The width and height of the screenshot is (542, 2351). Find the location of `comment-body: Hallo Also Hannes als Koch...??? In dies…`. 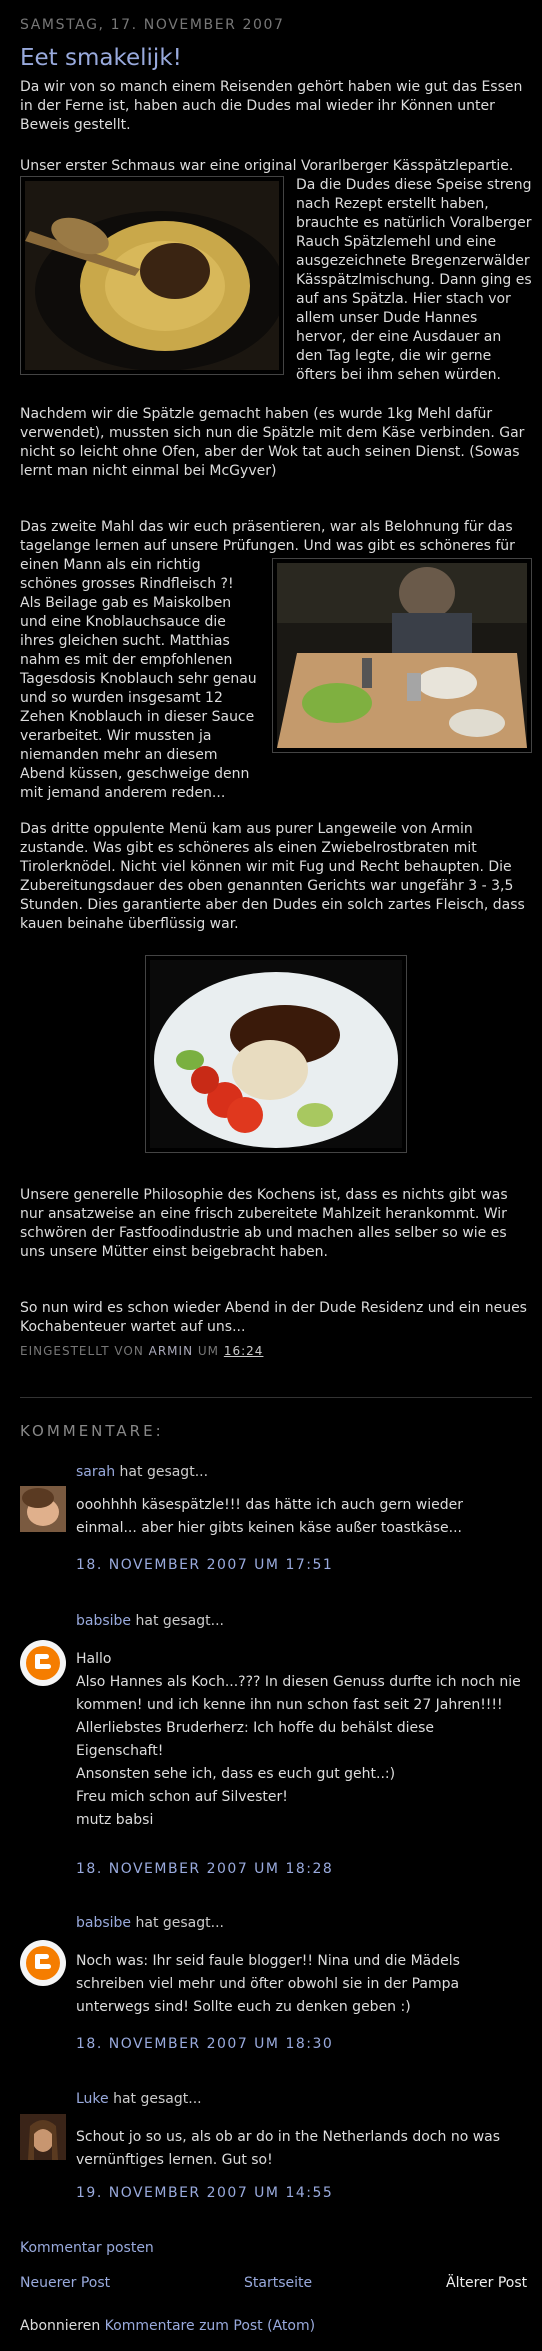

comment-body: Hallo Also Hannes als Koch...??? In dies… is located at coordinates (304, 1740).